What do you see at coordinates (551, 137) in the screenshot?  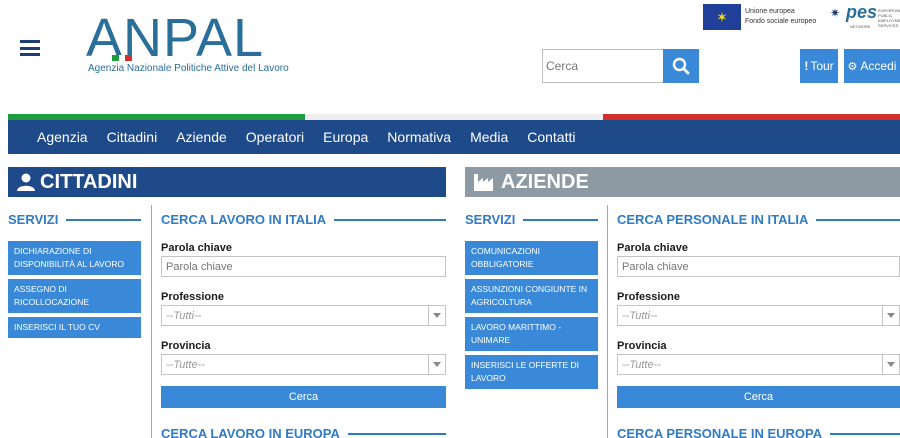 I see `nav-item-contatti: Contatti` at bounding box center [551, 137].